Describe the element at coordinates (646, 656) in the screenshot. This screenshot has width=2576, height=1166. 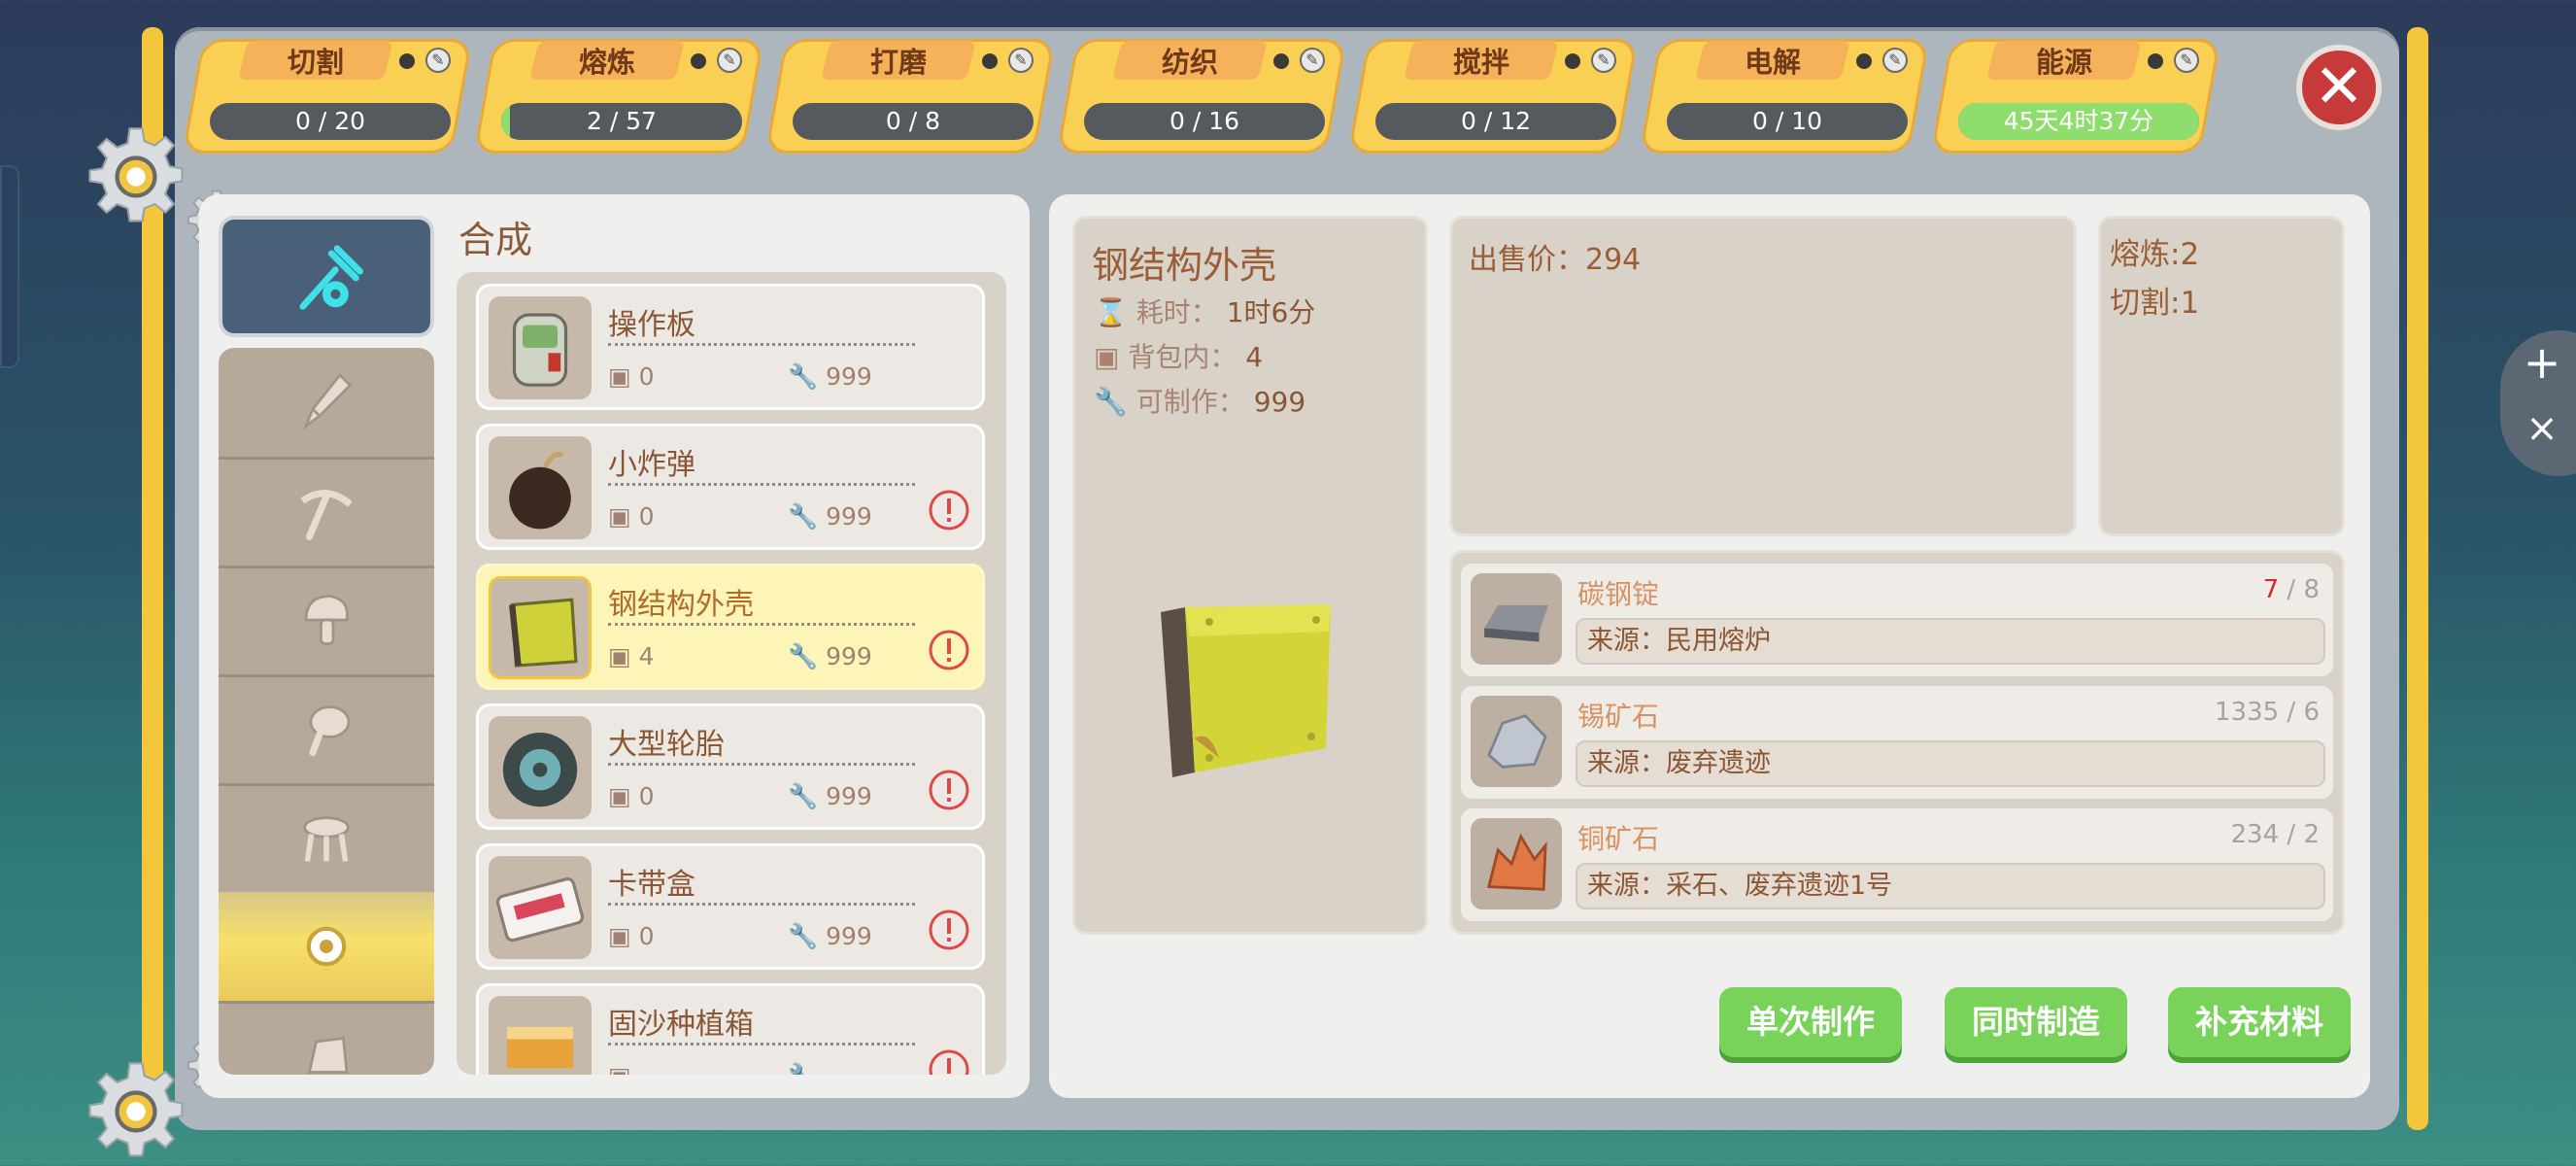
I see `bag-count-value: 4` at that location.